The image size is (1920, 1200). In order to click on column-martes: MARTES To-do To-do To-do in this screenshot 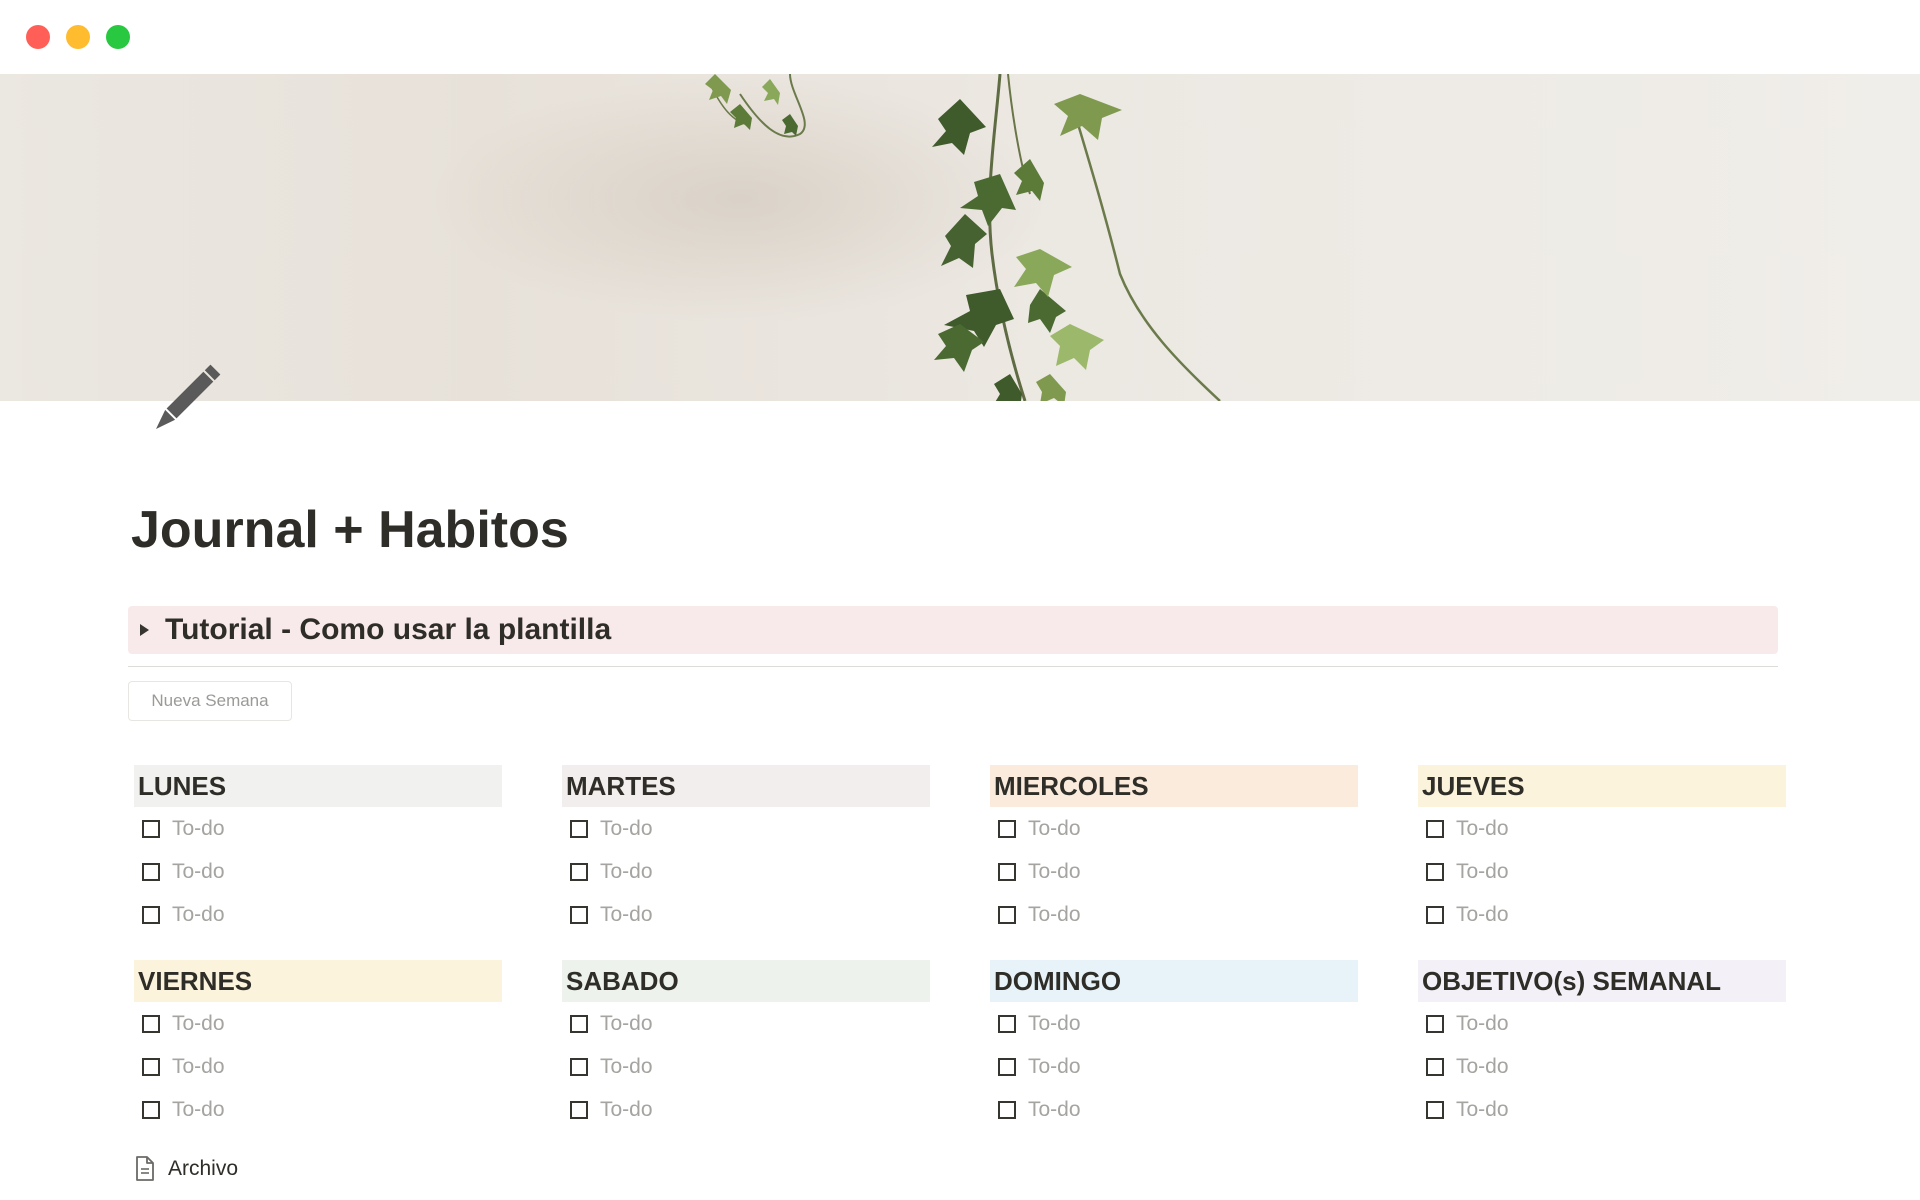, I will do `click(746, 850)`.